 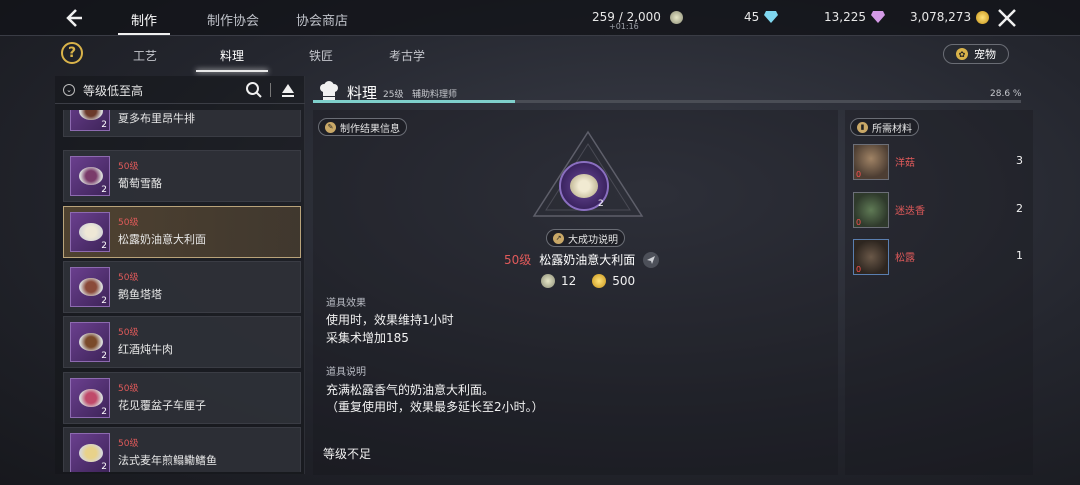 I want to click on crystal-display: 45, so click(x=761, y=17).